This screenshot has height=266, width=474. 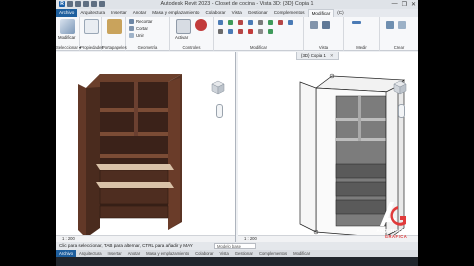 What do you see at coordinates (201, 25) in the screenshot?
I see `control-red-icon` at bounding box center [201, 25].